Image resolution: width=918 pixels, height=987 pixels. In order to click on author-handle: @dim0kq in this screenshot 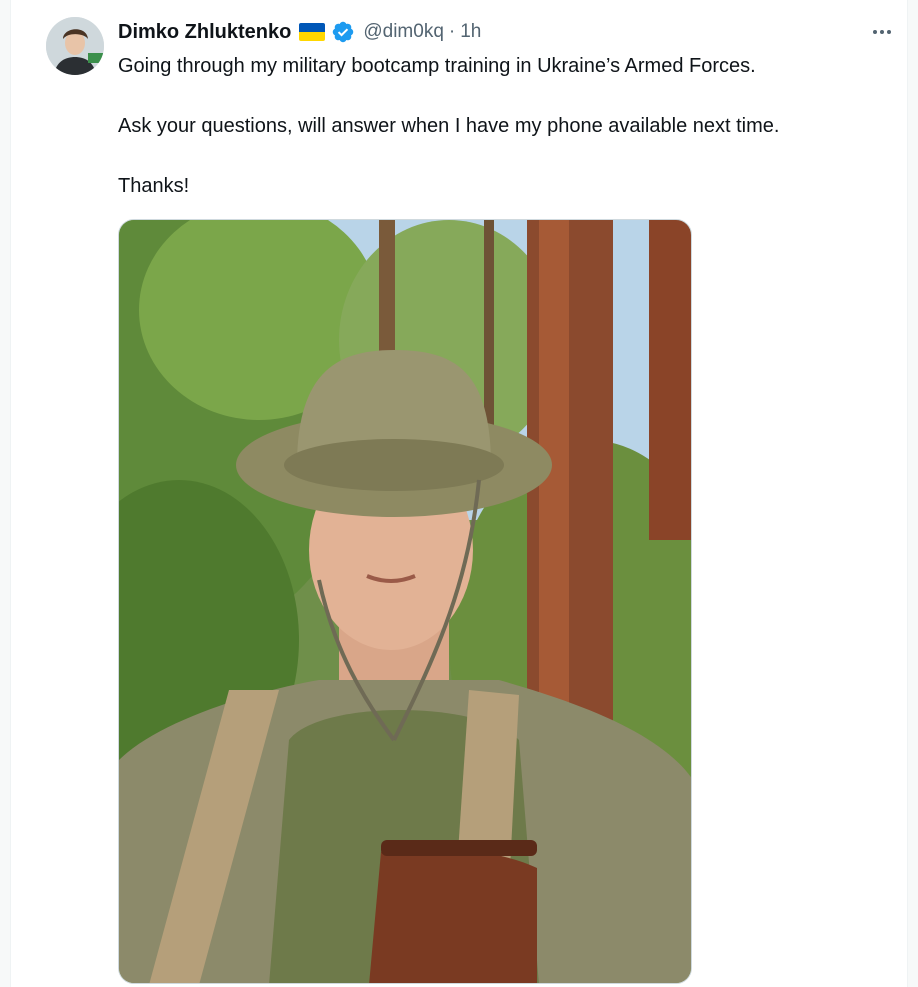, I will do `click(403, 32)`.